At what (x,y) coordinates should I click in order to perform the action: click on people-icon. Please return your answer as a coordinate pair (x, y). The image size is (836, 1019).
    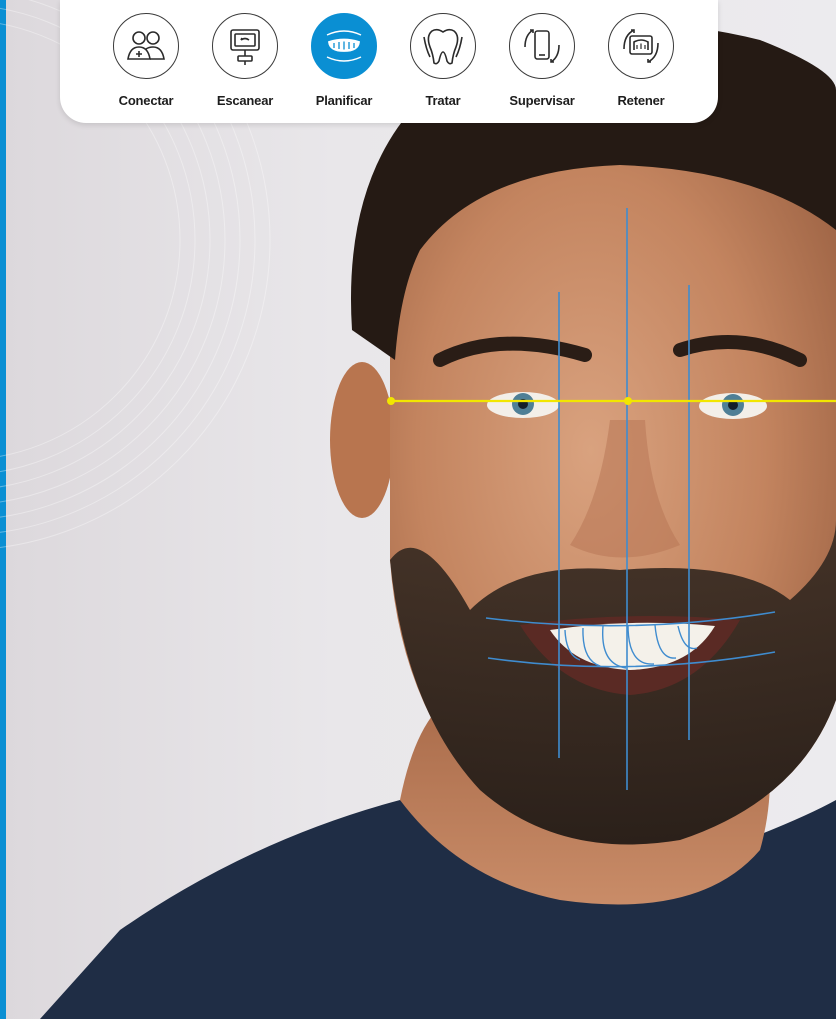
    Looking at the image, I should click on (146, 45).